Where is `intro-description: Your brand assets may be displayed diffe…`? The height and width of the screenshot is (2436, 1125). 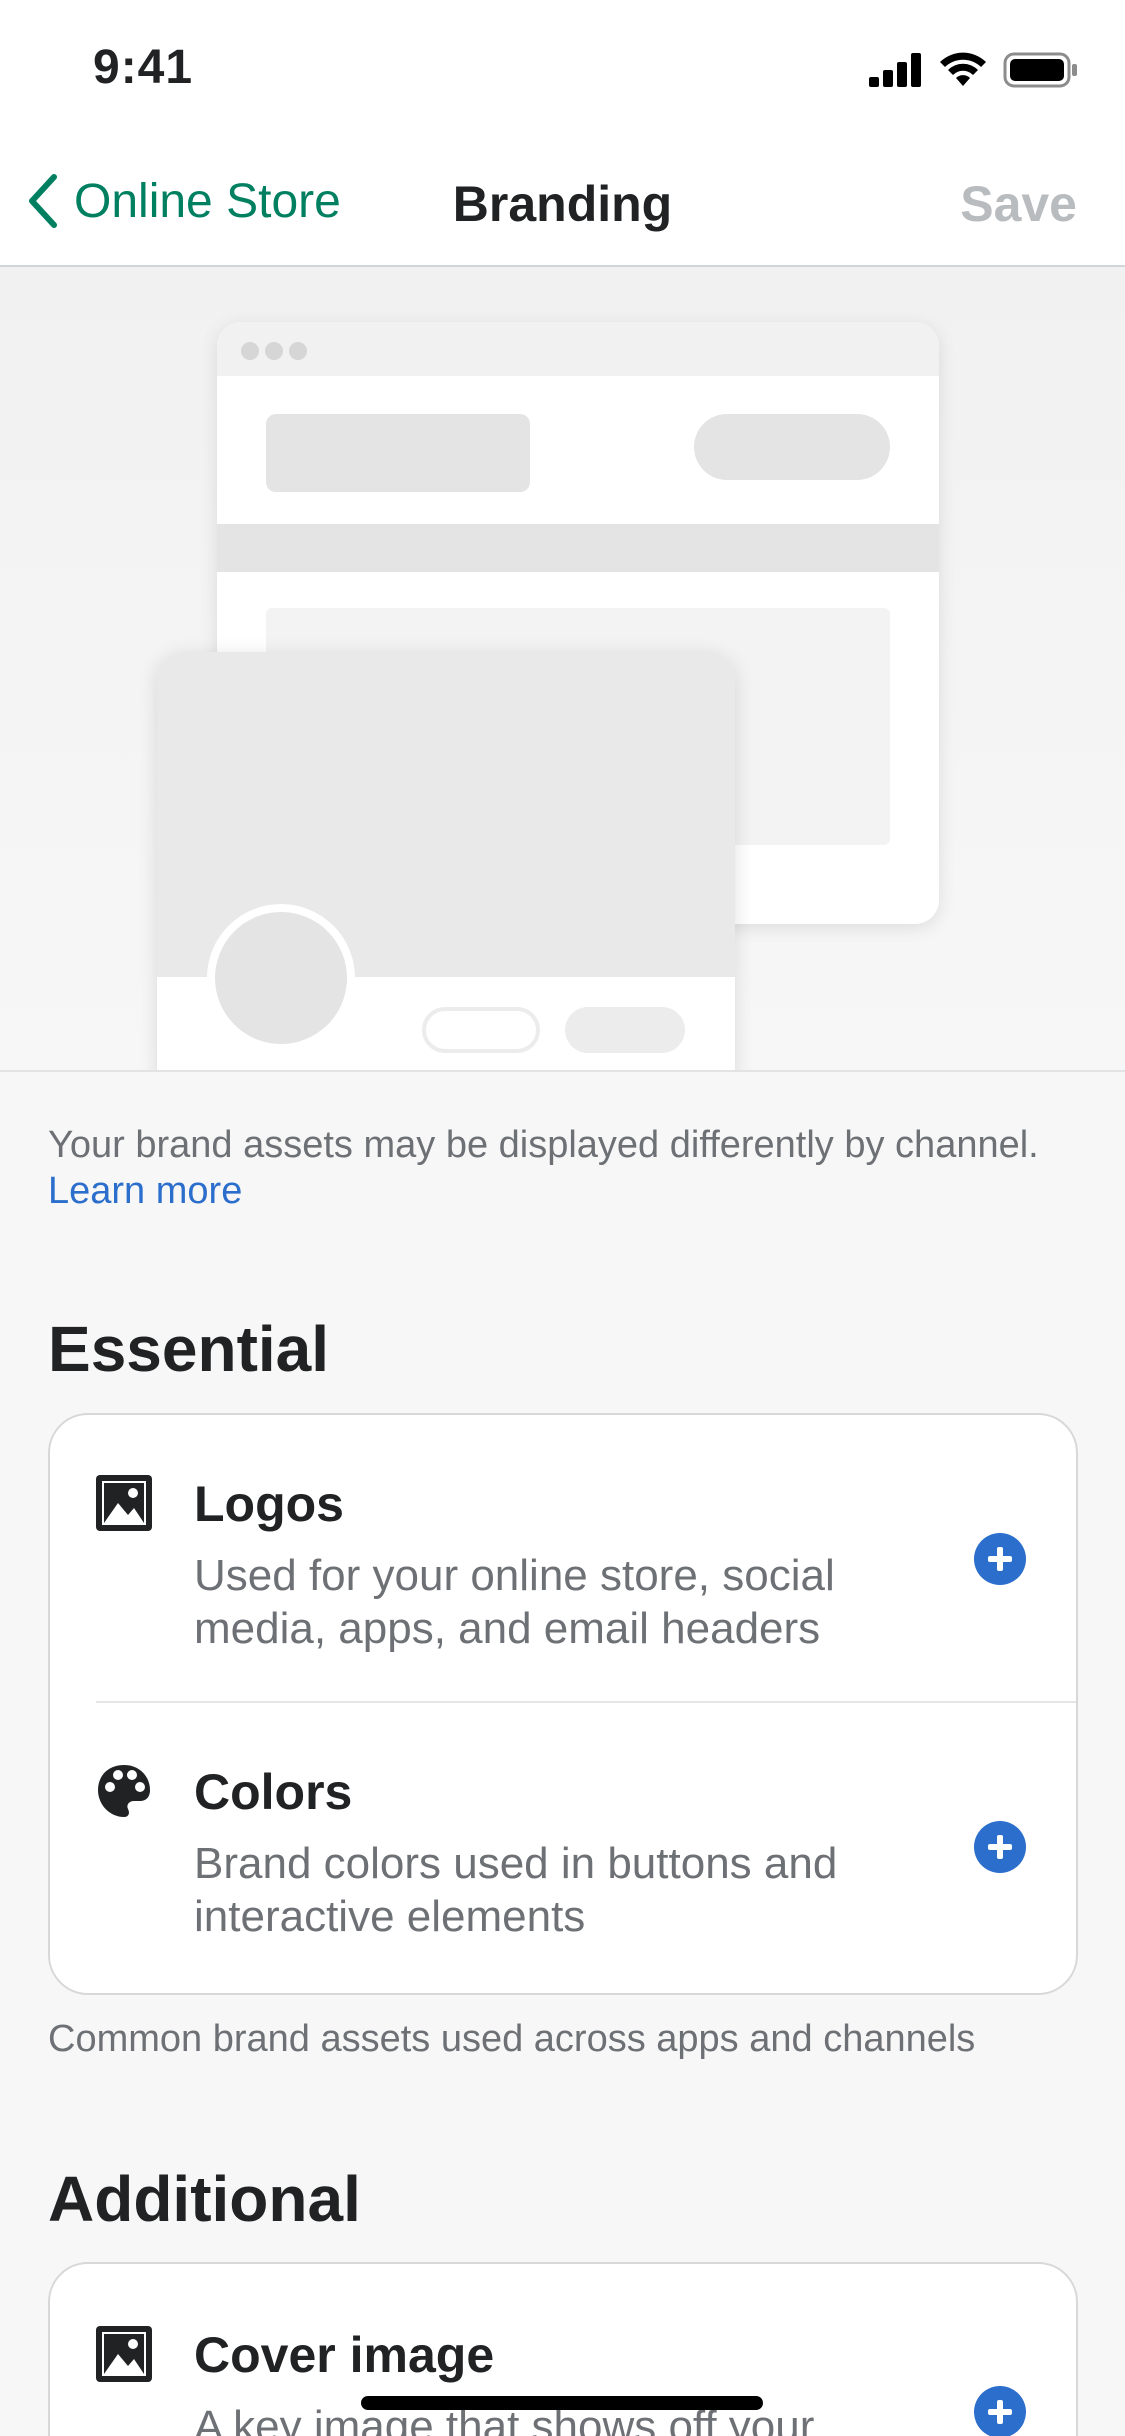 intro-description: Your brand assets may be displayed diffe… is located at coordinates (543, 1145).